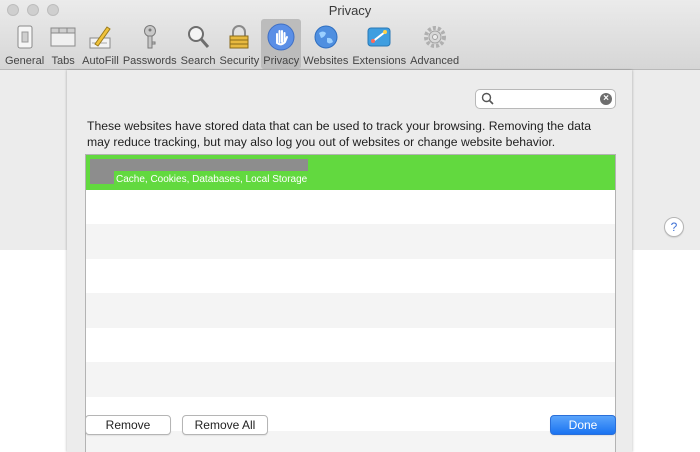 This screenshot has height=452, width=700. What do you see at coordinates (100, 61) in the screenshot?
I see `tab-label: AutoFill` at bounding box center [100, 61].